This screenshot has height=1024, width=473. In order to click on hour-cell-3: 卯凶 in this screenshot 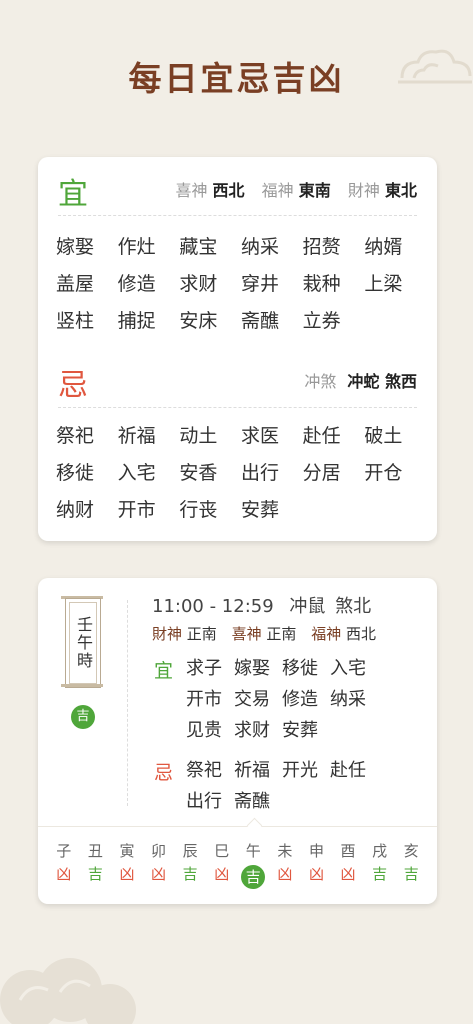, I will do `click(159, 864)`.